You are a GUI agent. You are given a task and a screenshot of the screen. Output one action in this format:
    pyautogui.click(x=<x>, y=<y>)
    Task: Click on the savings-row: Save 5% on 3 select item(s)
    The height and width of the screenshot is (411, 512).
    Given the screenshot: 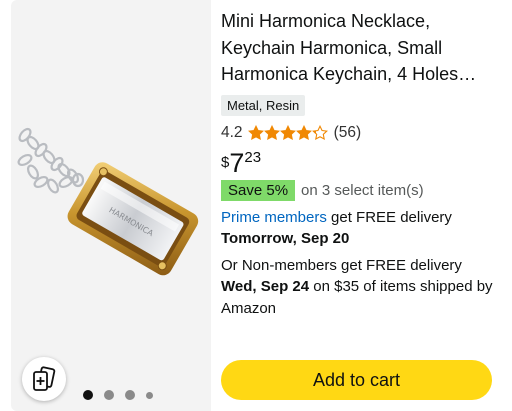 What is the action you would take?
    pyautogui.click(x=362, y=190)
    